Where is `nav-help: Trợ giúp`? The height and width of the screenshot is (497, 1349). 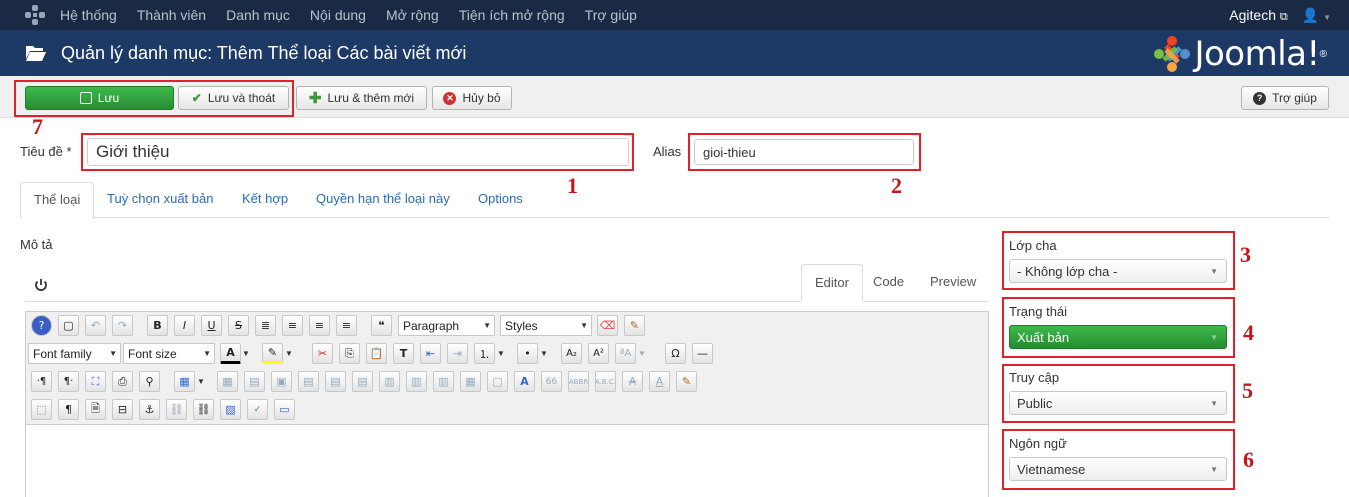
nav-help: Trợ giúp is located at coordinates (611, 15).